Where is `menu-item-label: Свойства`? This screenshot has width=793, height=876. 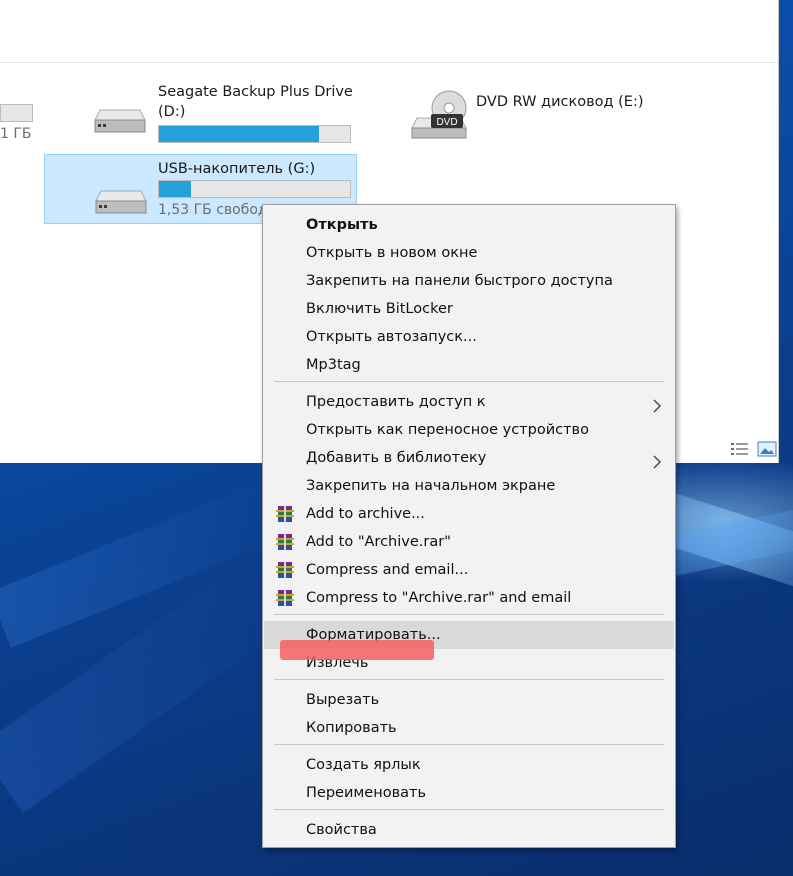
menu-item-label: Свойства is located at coordinates (341, 830).